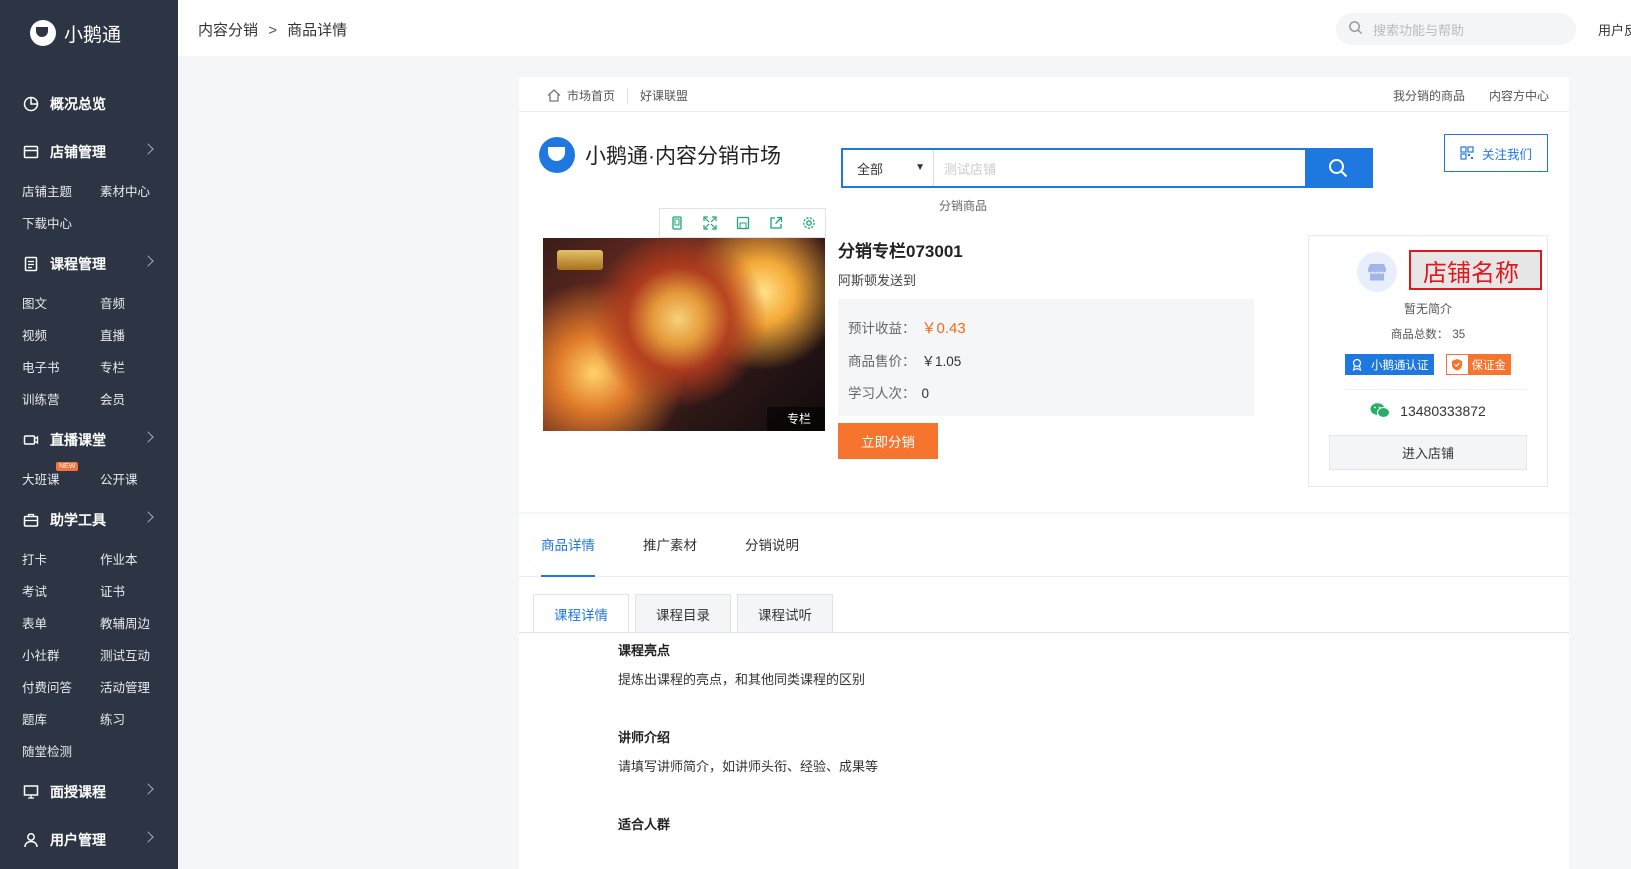 The image size is (1631, 869). What do you see at coordinates (1338, 168) in the screenshot?
I see `search-button` at bounding box center [1338, 168].